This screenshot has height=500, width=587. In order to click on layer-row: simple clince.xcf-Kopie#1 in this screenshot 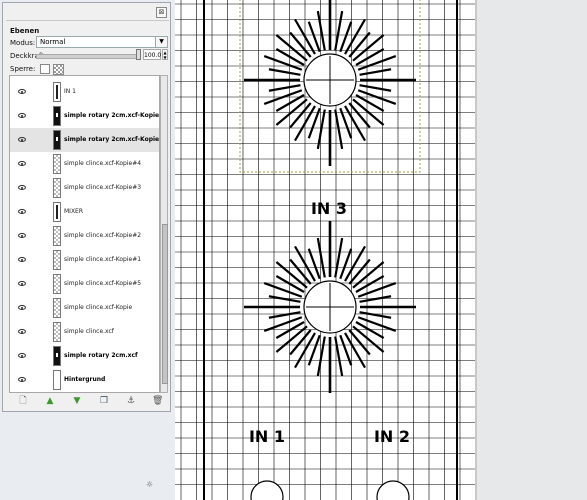, I will do `click(84, 260)`.